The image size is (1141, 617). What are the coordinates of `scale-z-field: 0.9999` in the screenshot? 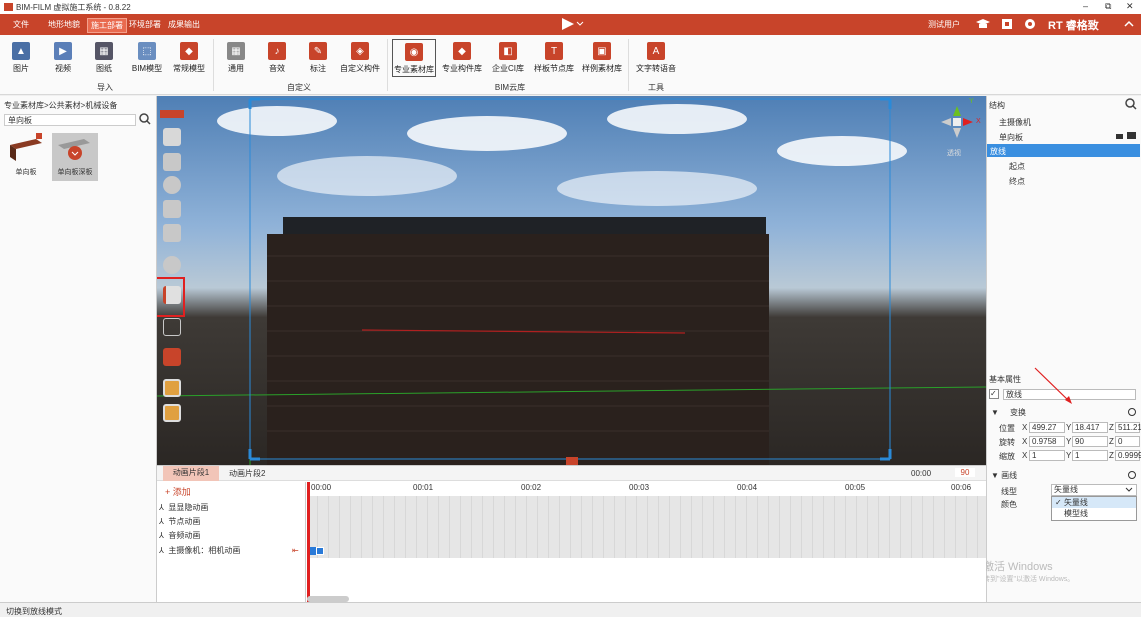 It's located at (1128, 455).